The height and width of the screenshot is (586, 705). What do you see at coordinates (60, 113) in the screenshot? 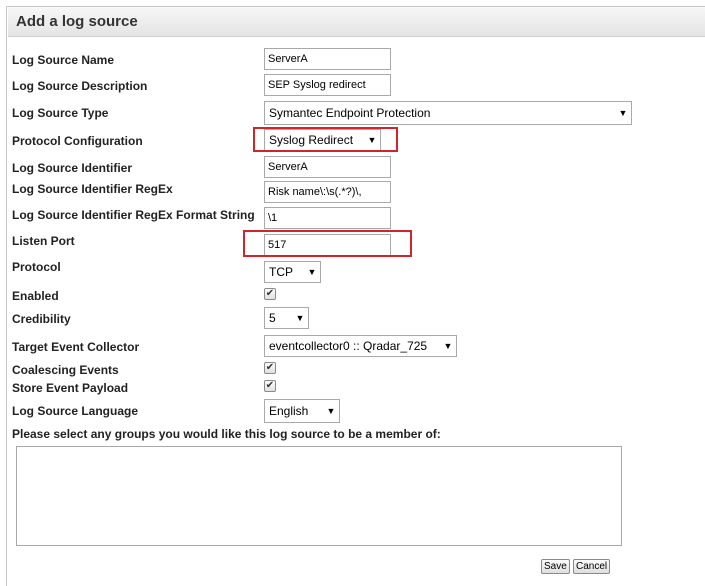
I see `log-source-type-label: Log Source Type` at bounding box center [60, 113].